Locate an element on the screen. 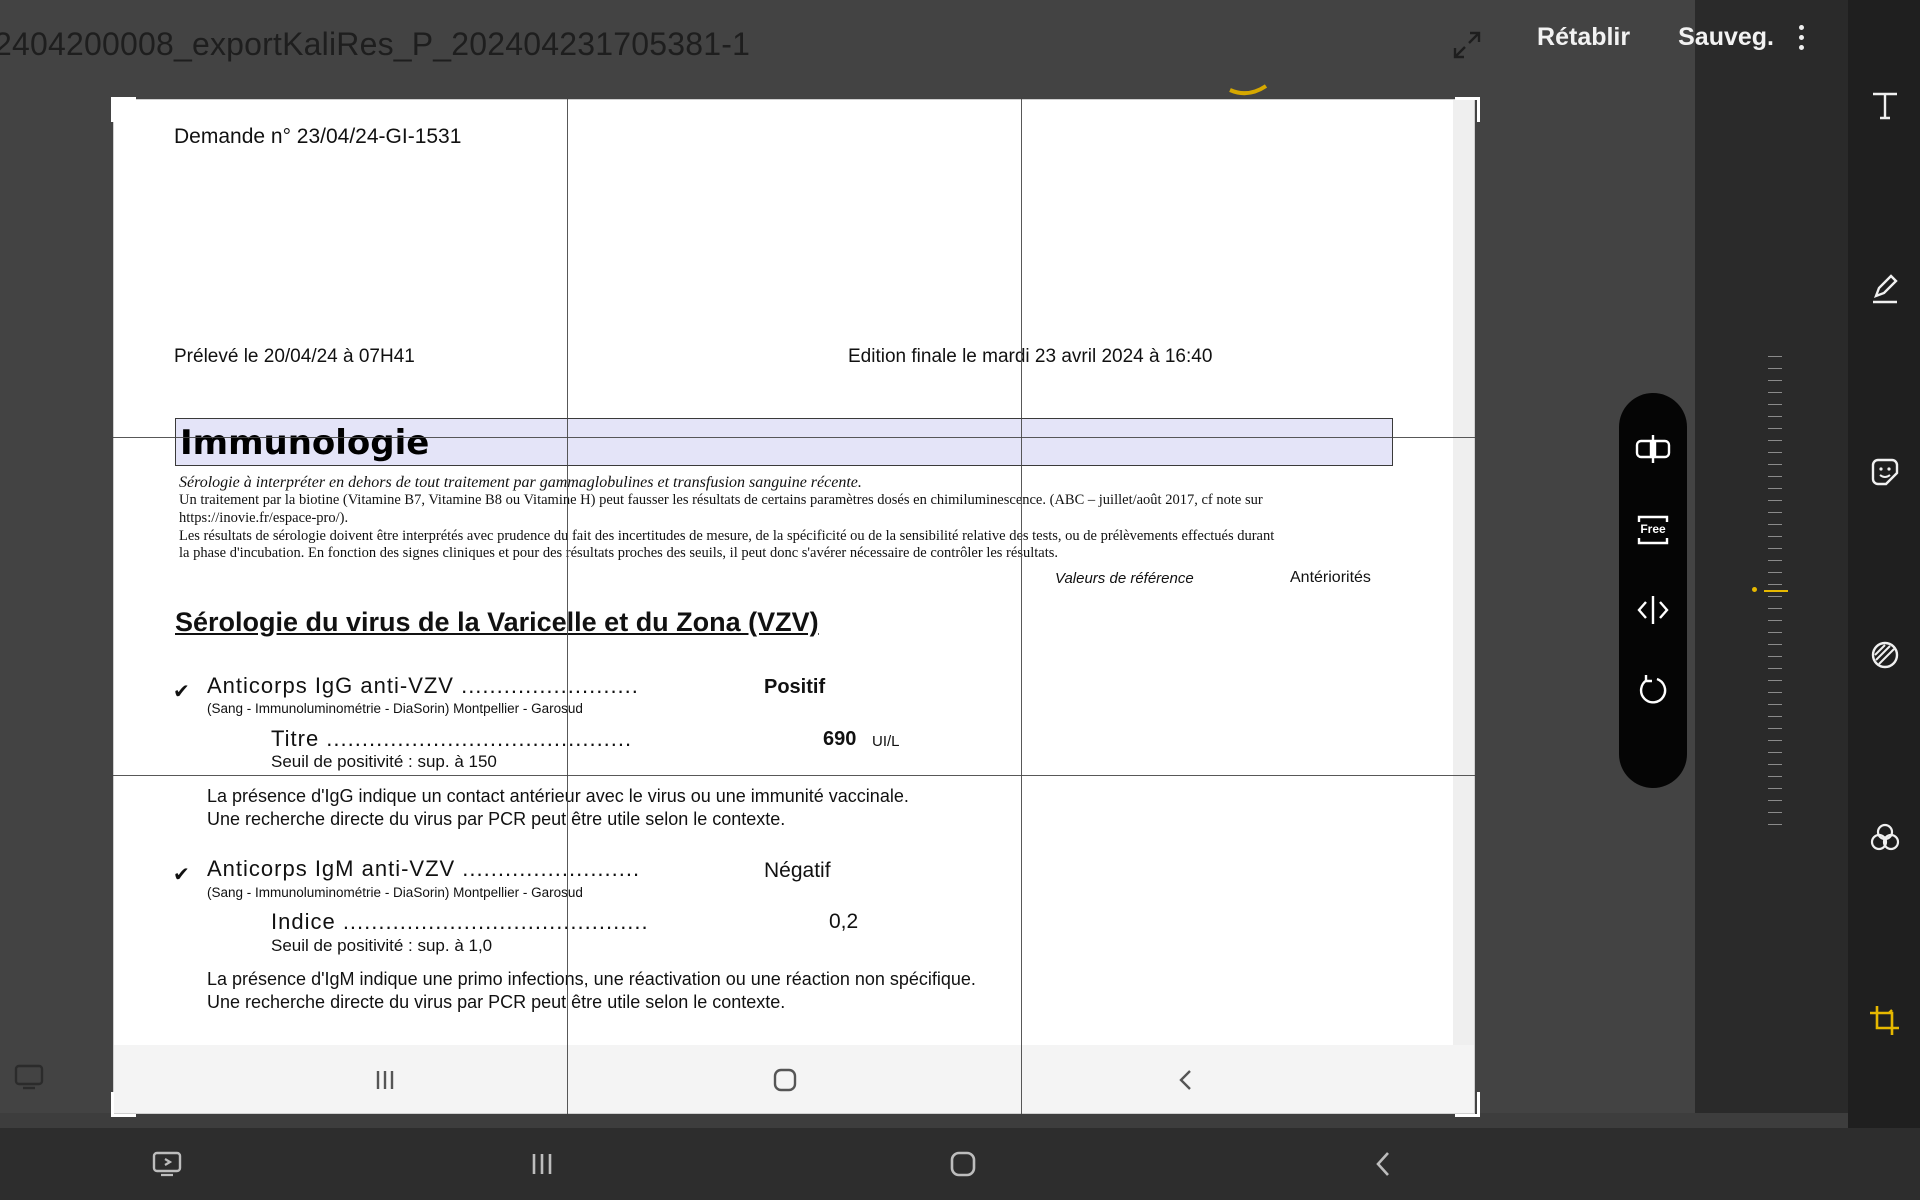 This screenshot has width=1920, height=1200. straighten-ruler is located at coordinates (1776, 591).